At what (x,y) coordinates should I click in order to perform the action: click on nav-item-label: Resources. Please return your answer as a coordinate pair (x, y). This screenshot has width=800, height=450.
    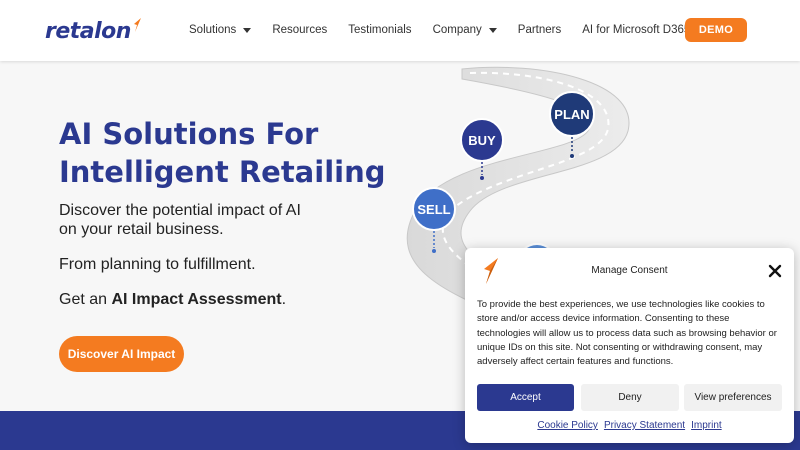
    Looking at the image, I should click on (300, 30).